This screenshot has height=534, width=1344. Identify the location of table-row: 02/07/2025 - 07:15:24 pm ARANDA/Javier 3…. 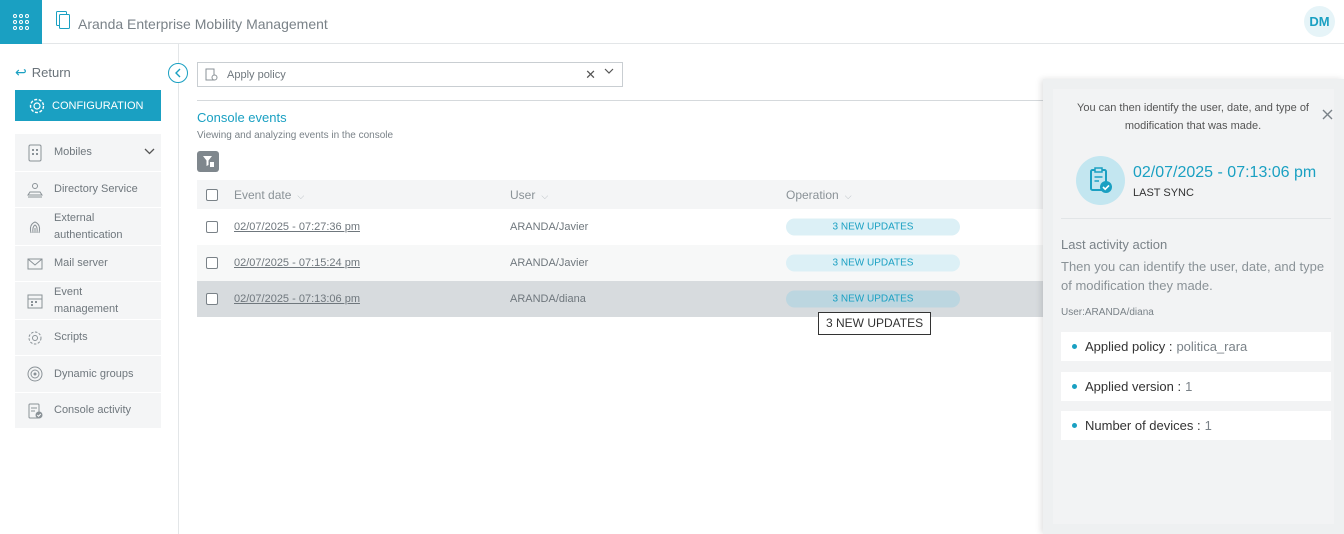
(621, 263).